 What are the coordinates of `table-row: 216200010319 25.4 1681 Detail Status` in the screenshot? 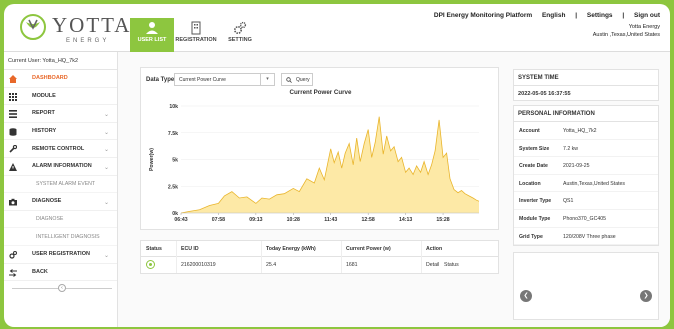 It's located at (319, 265).